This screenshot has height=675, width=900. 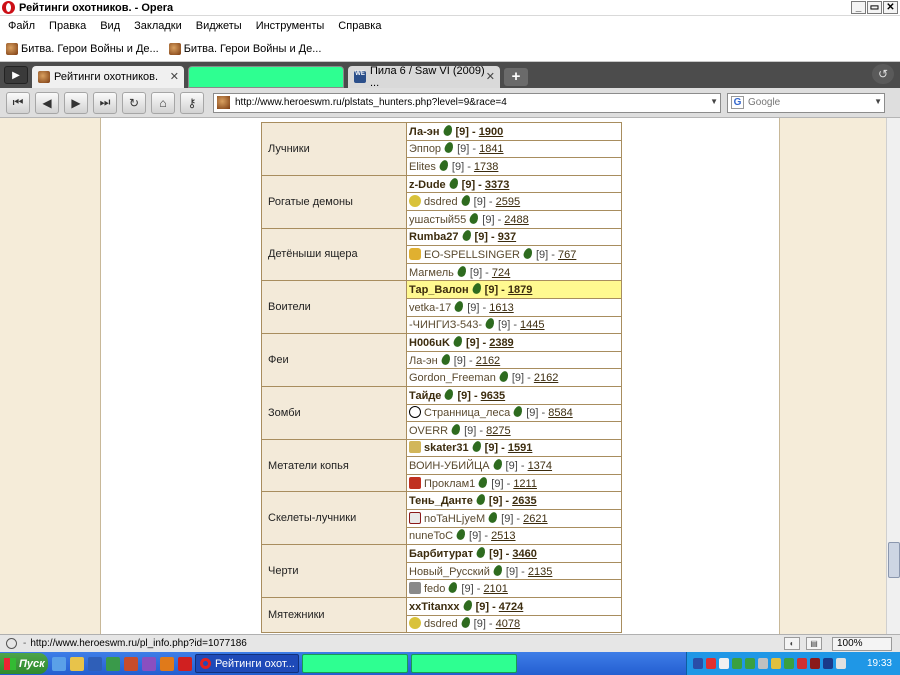 What do you see at coordinates (415, 482) in the screenshot?
I see `clan-red-icon` at bounding box center [415, 482].